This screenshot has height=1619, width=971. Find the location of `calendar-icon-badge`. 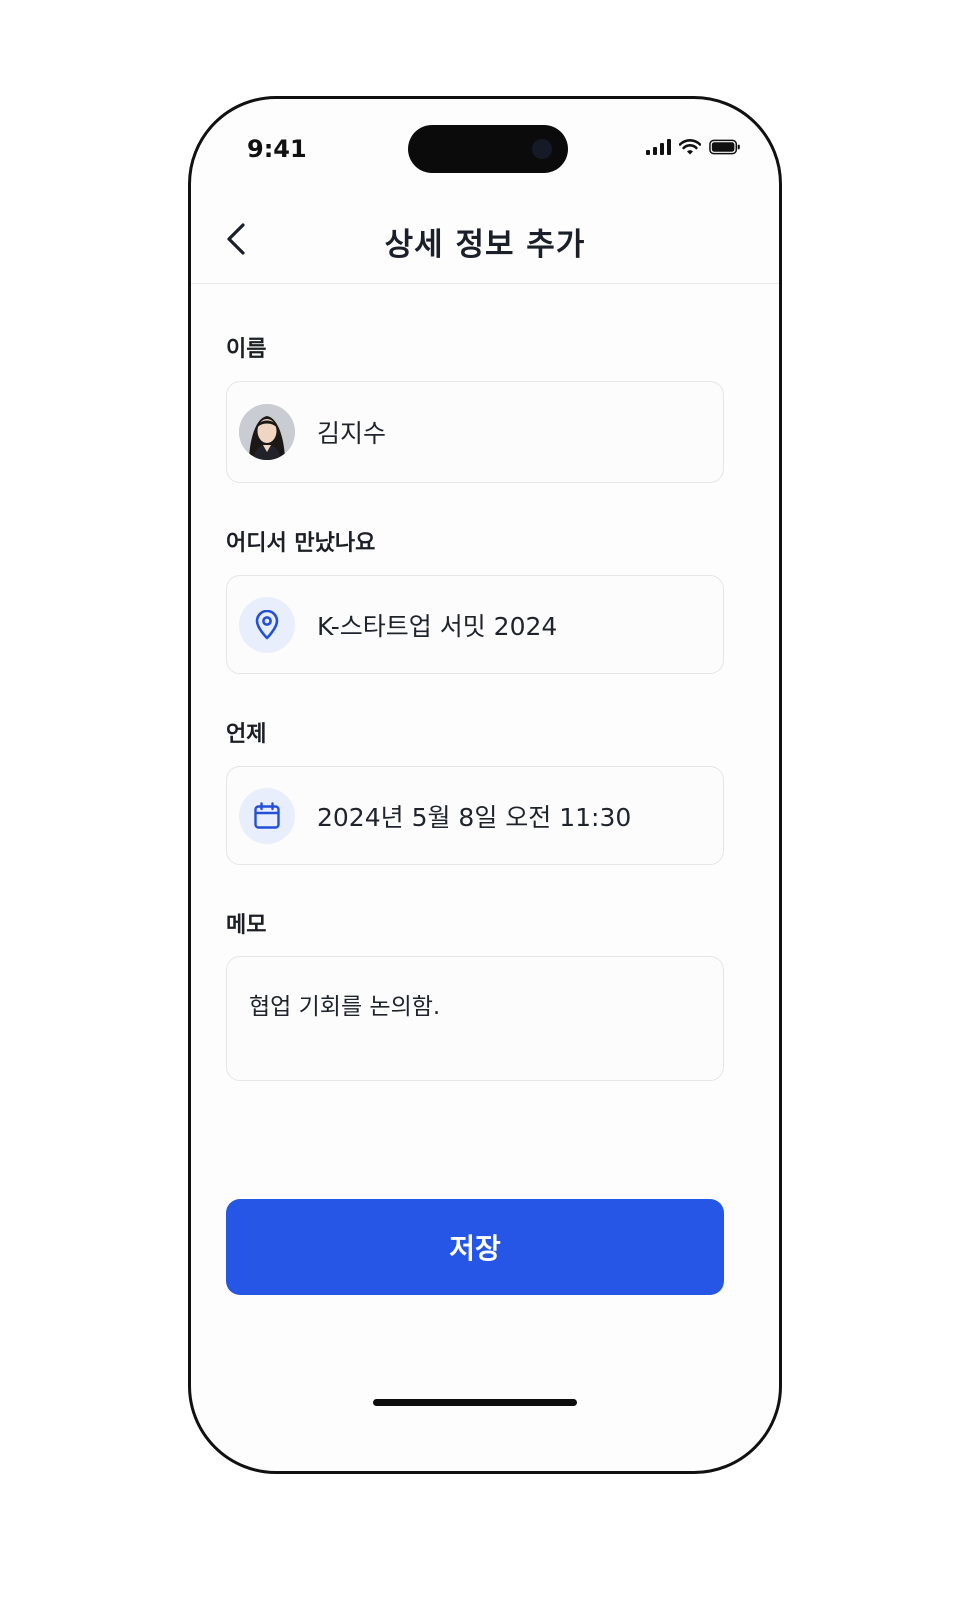

calendar-icon-badge is located at coordinates (267, 815).